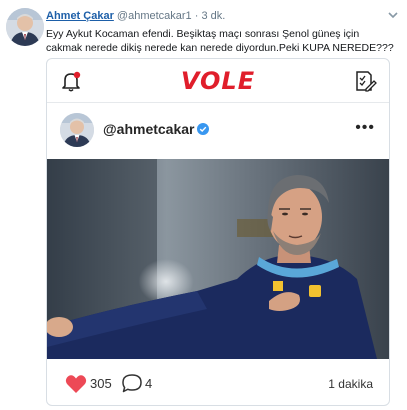 The image size is (407, 410). I want to click on vole-header: VOLE, so click(218, 81).